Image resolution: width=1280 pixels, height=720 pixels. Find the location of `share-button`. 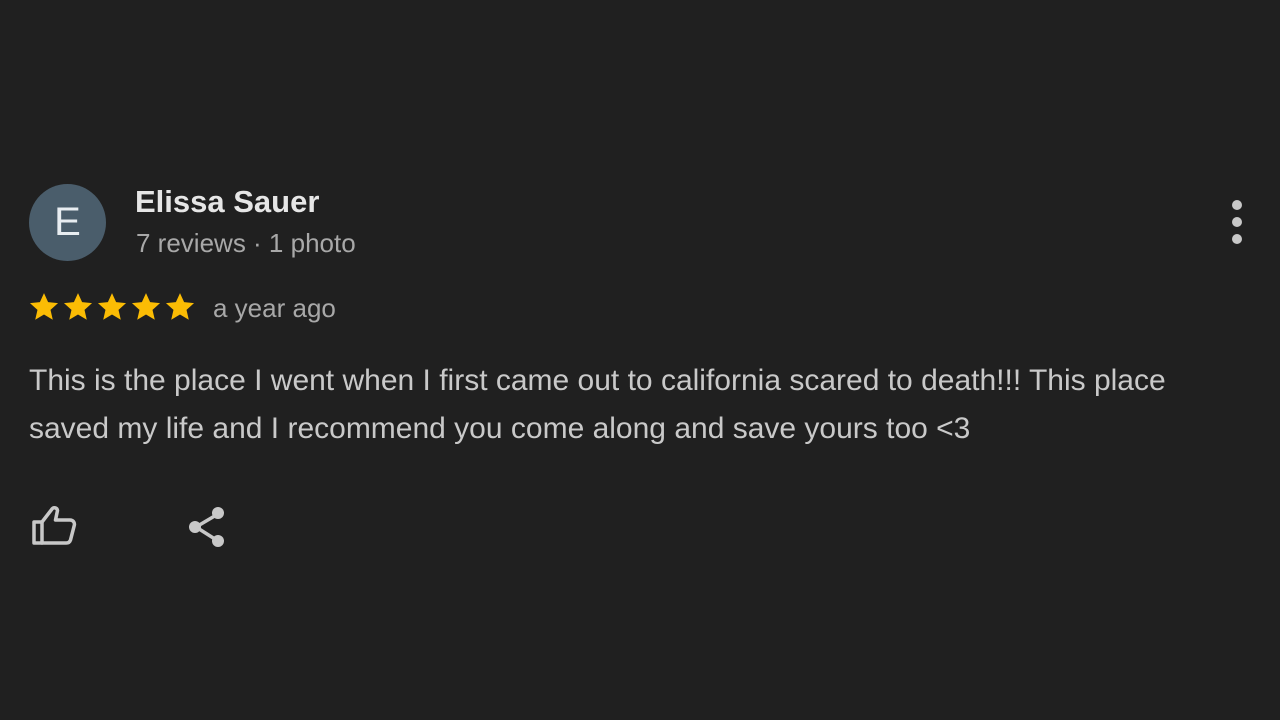

share-button is located at coordinates (208, 527).